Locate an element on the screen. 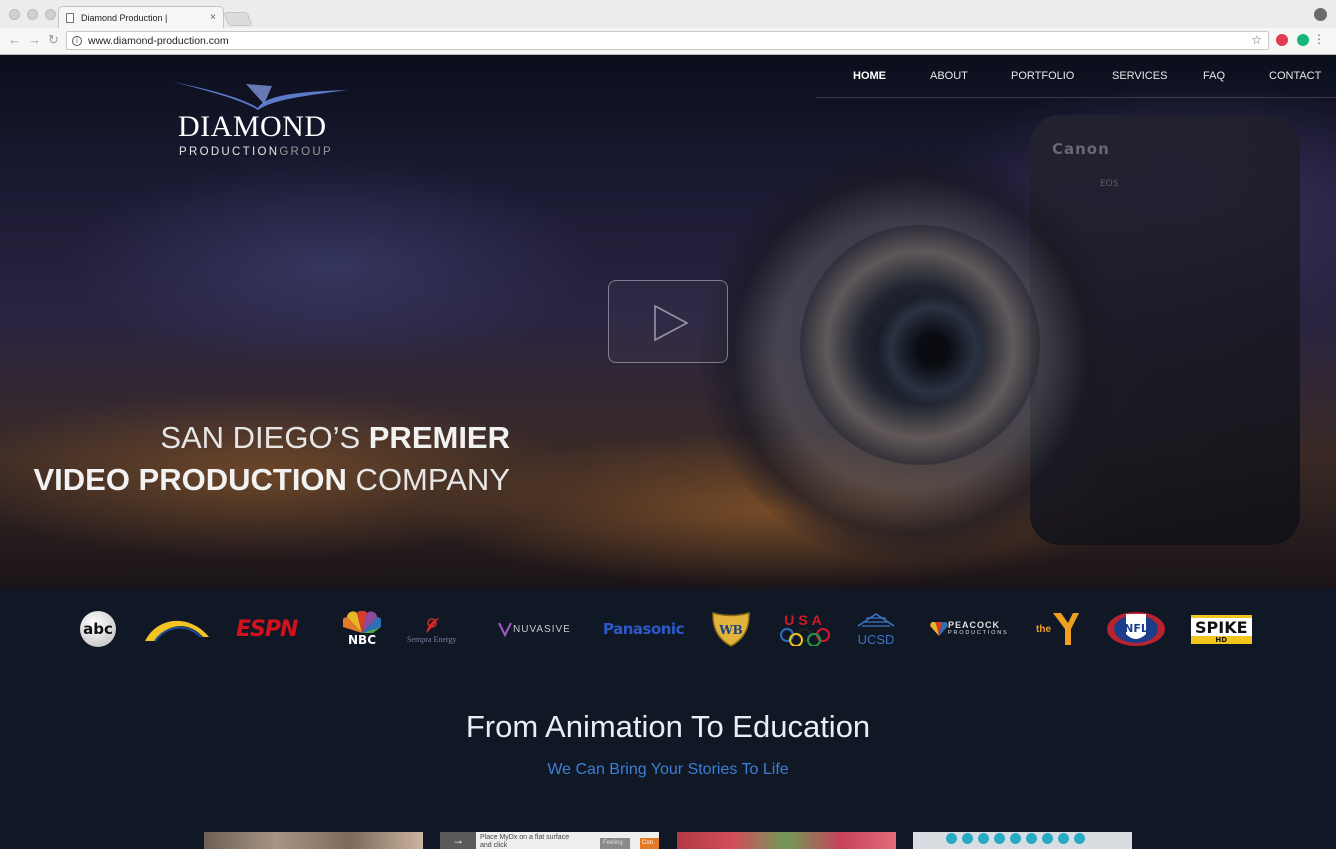 Image resolution: width=1336 pixels, height=849 pixels. minimize-window-button is located at coordinates (32, 14).